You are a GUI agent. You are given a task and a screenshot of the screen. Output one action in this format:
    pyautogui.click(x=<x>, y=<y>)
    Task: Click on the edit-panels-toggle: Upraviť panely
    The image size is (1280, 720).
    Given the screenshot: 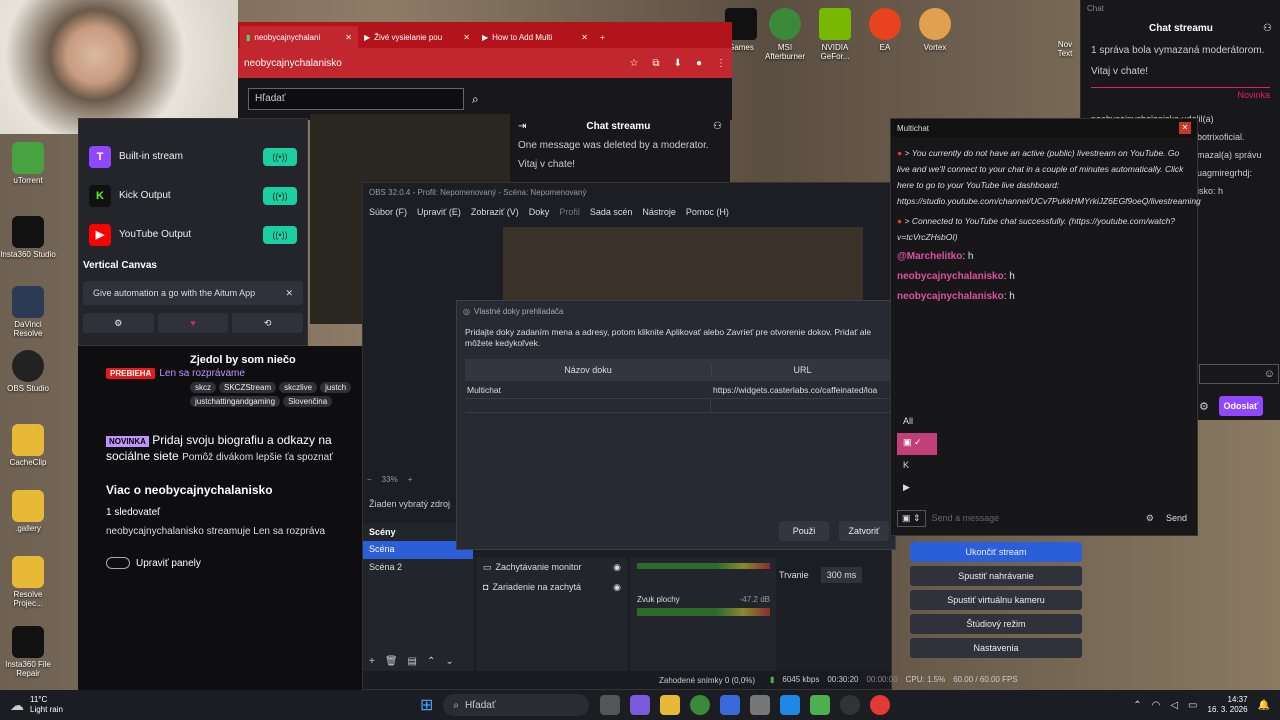 What is the action you would take?
    pyautogui.click(x=236, y=563)
    